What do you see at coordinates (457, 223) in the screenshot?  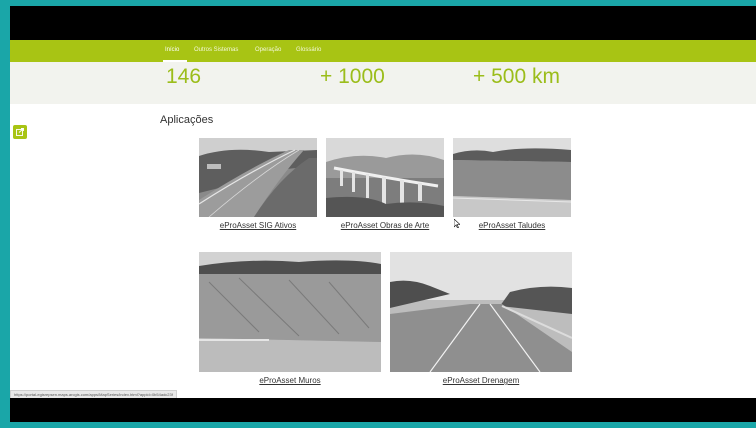 I see `mouse-cursor-icon` at bounding box center [457, 223].